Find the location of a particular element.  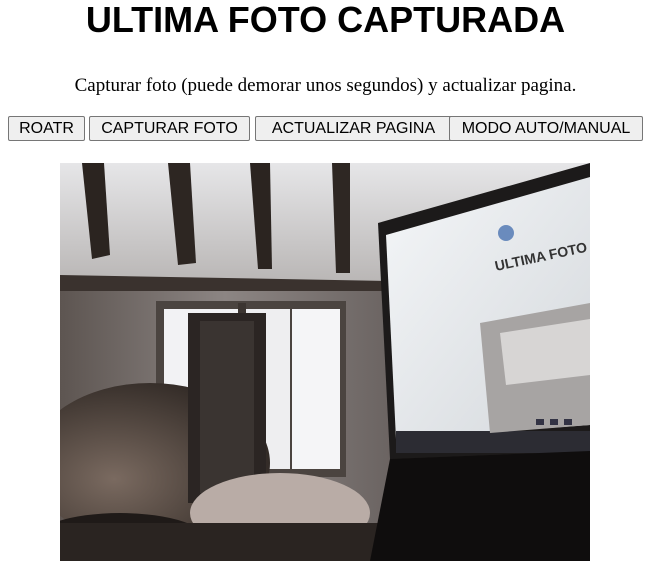

page-title: ULTIMA FOTO CAPTURADA is located at coordinates (325, 20).